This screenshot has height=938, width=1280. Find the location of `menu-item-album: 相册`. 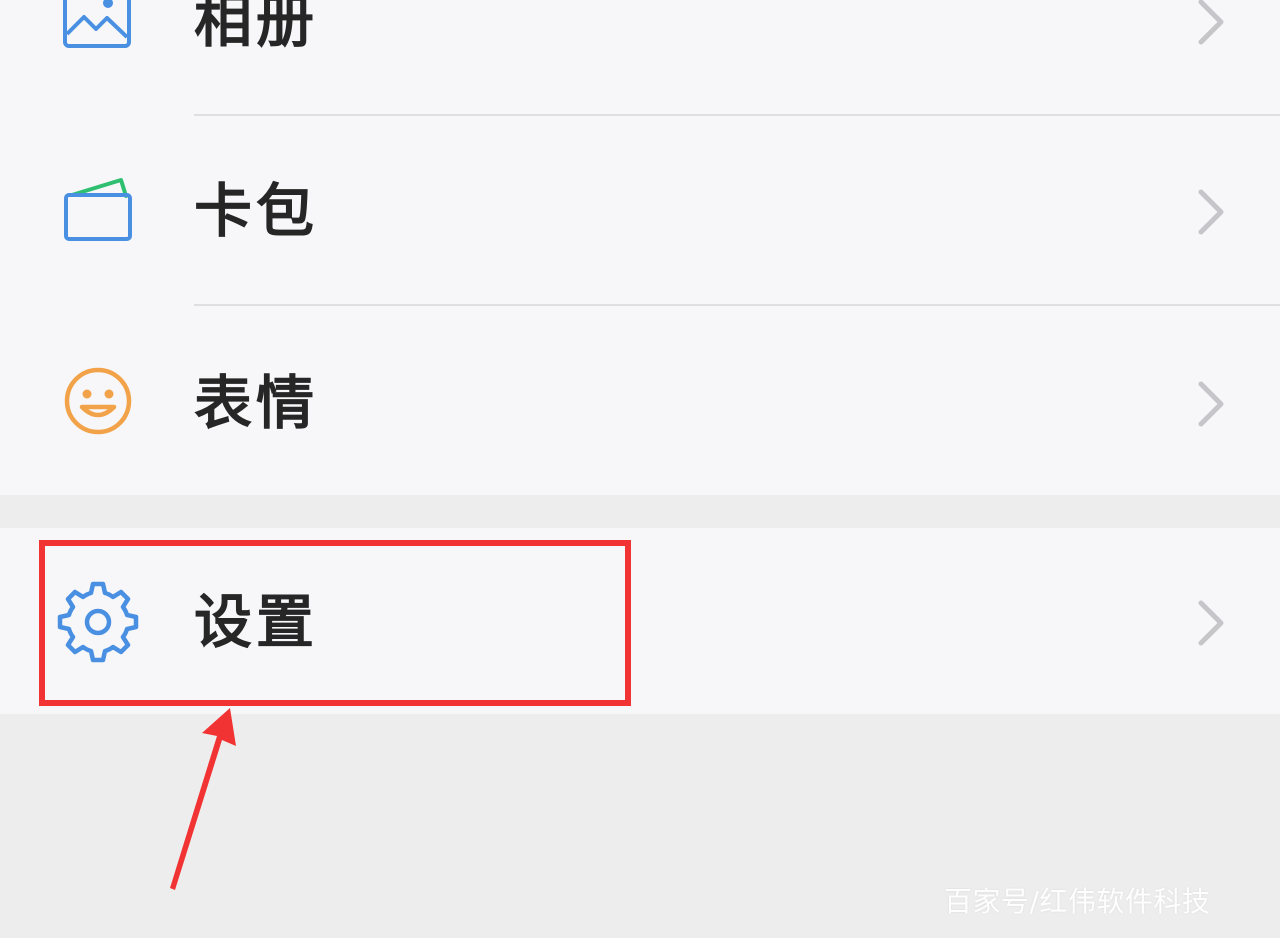

menu-item-album: 相册 is located at coordinates (640, 47).